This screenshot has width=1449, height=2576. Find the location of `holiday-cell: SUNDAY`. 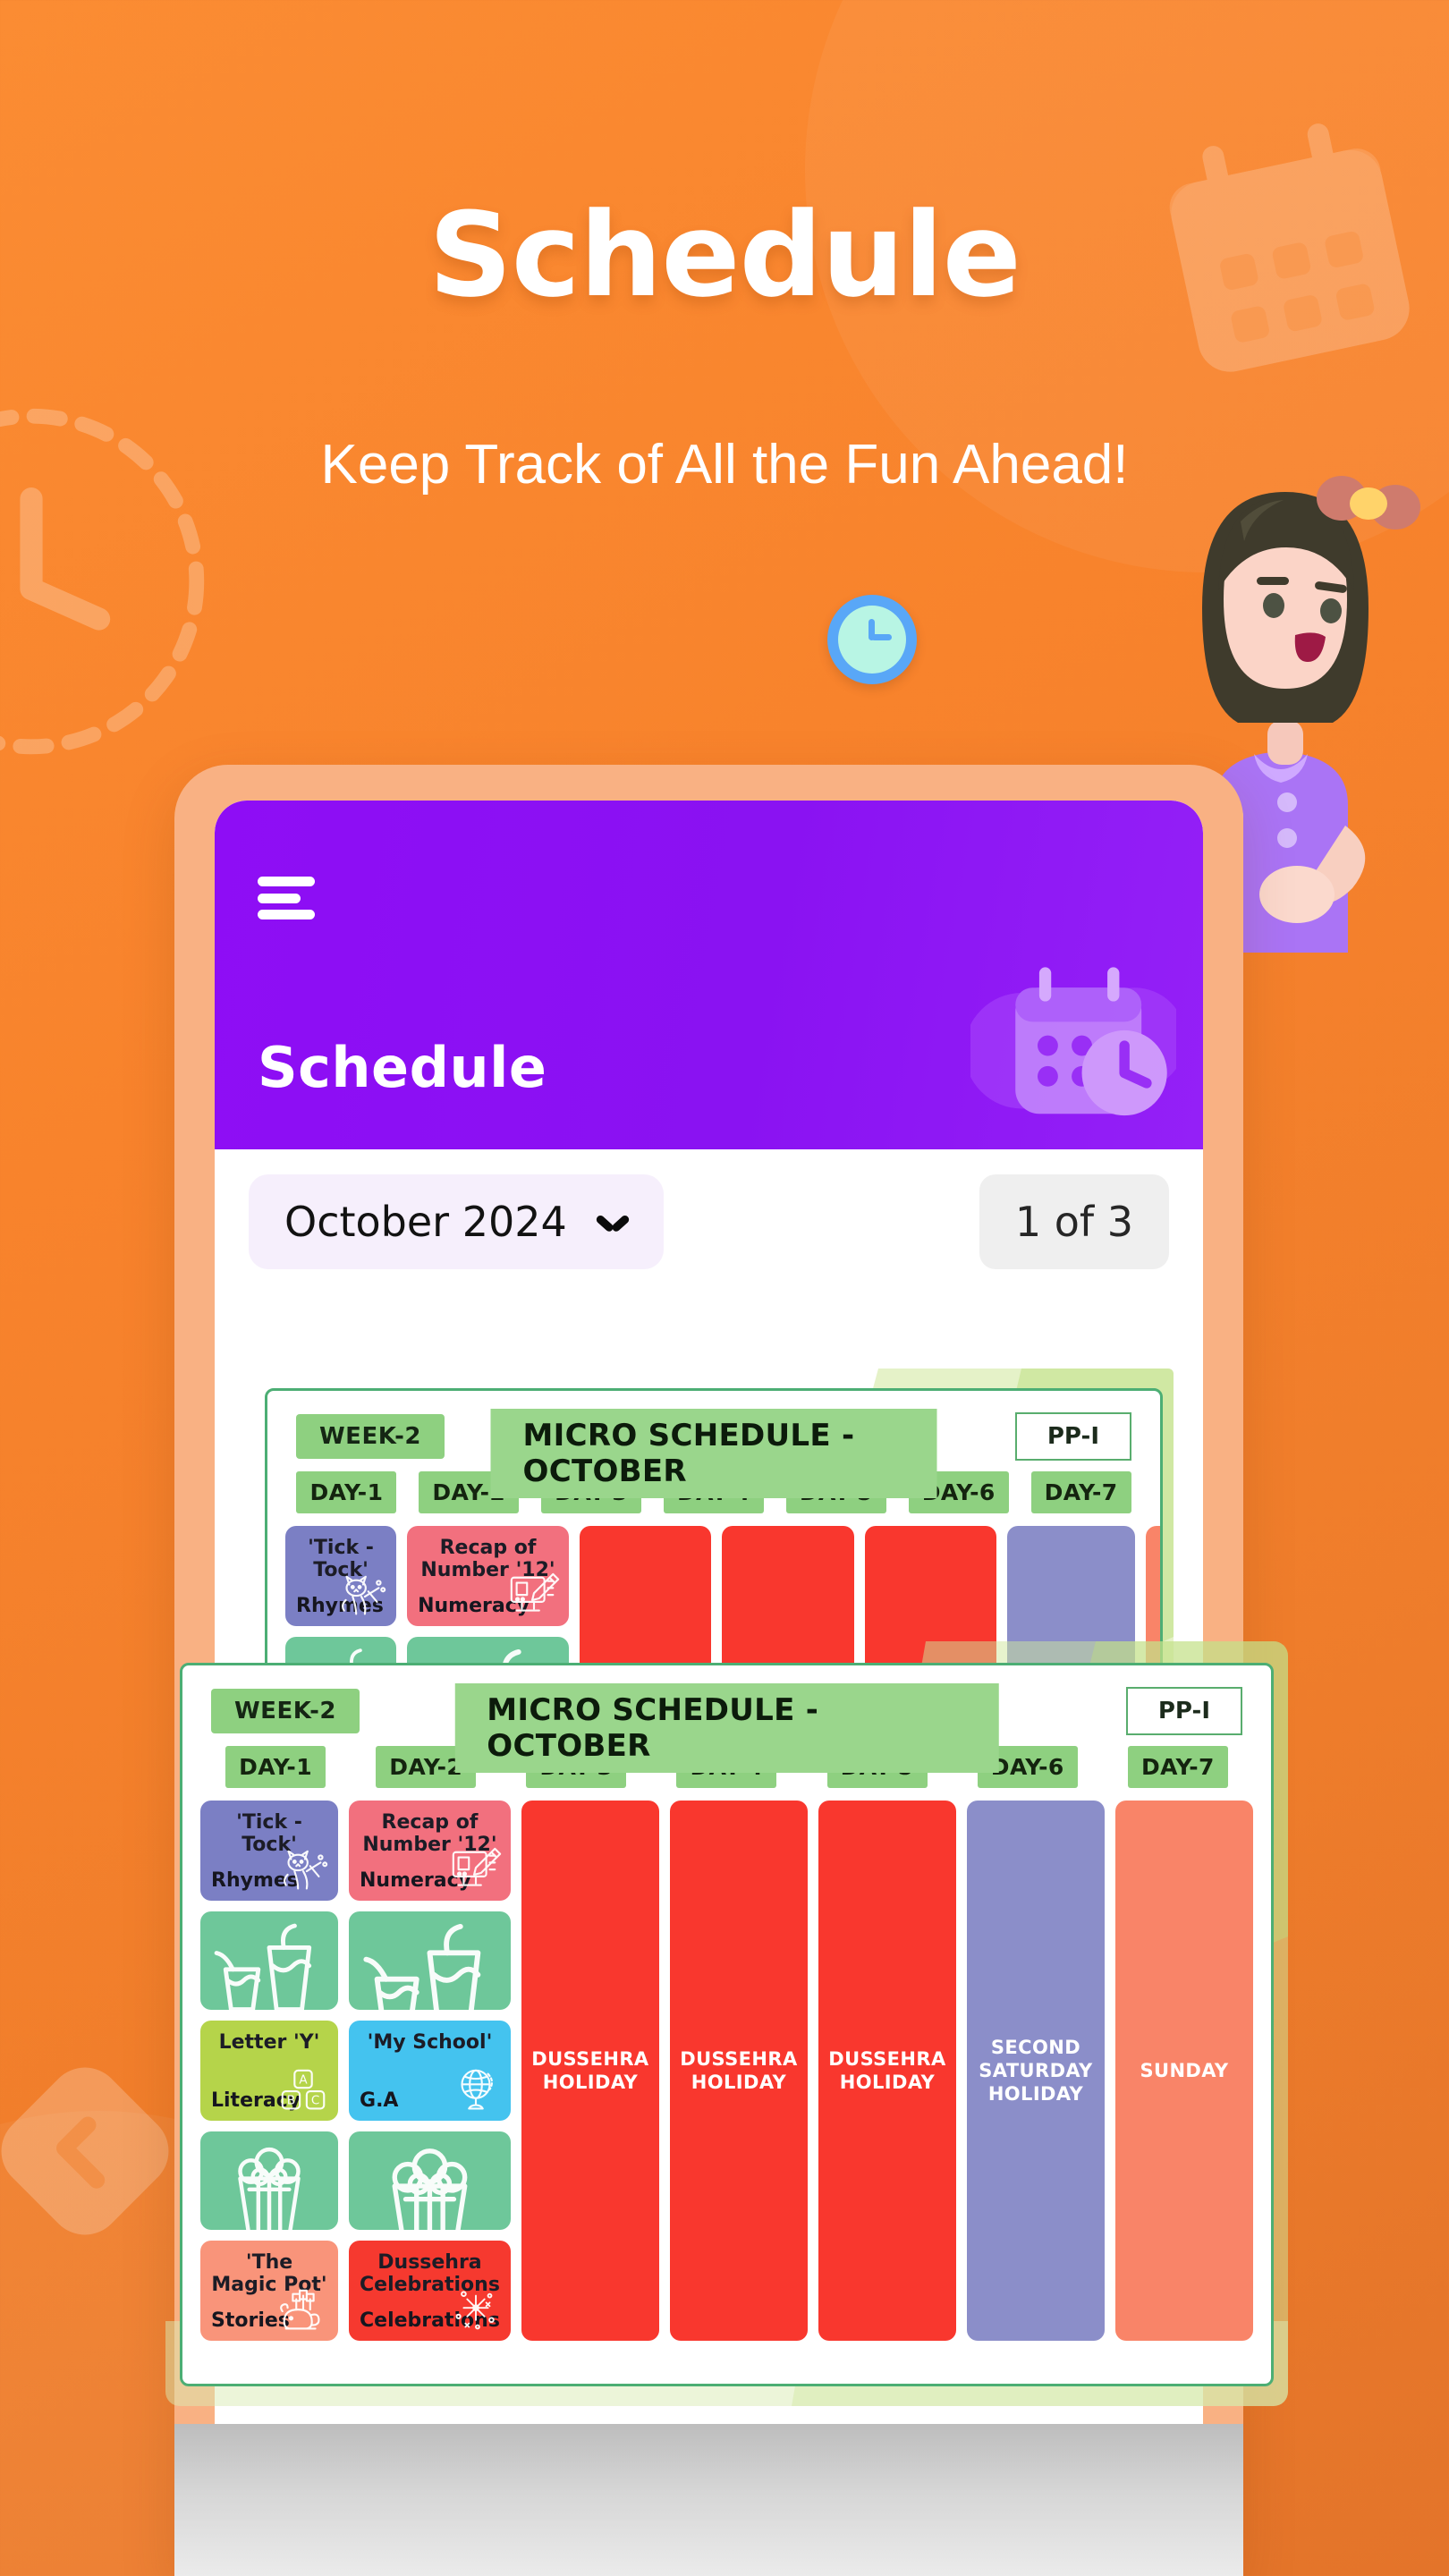

holiday-cell: SUNDAY is located at coordinates (1183, 2071).